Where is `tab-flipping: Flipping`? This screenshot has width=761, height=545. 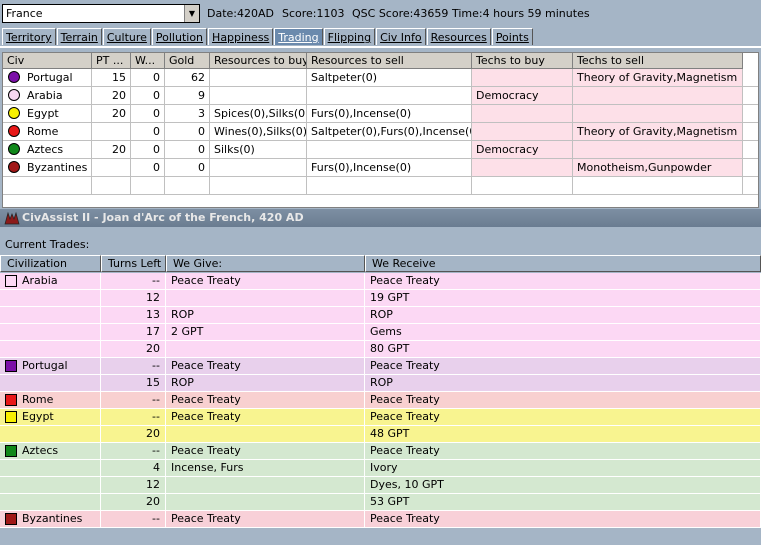
tab-flipping: Flipping is located at coordinates (349, 36).